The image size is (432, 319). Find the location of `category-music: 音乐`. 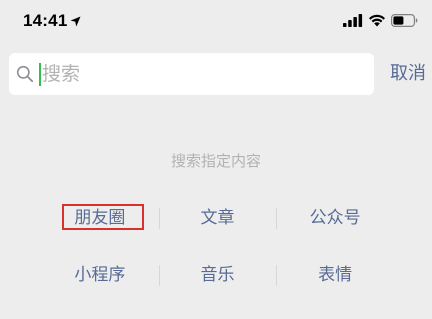

category-music: 音乐 is located at coordinates (217, 275).